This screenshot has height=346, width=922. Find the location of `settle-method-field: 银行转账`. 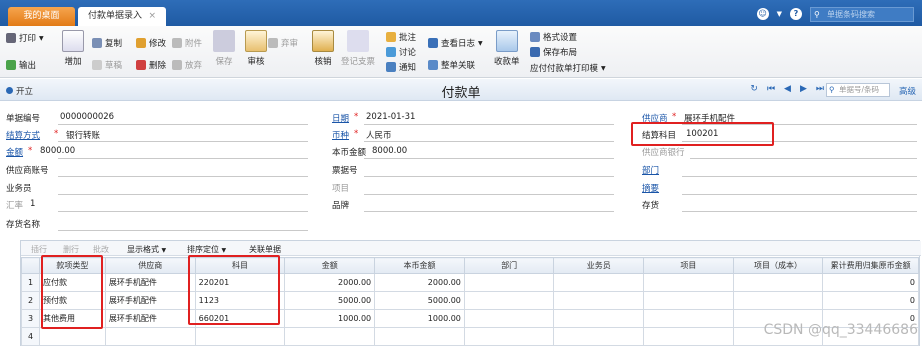

settle-method-field: 银行转账 is located at coordinates (83, 135).